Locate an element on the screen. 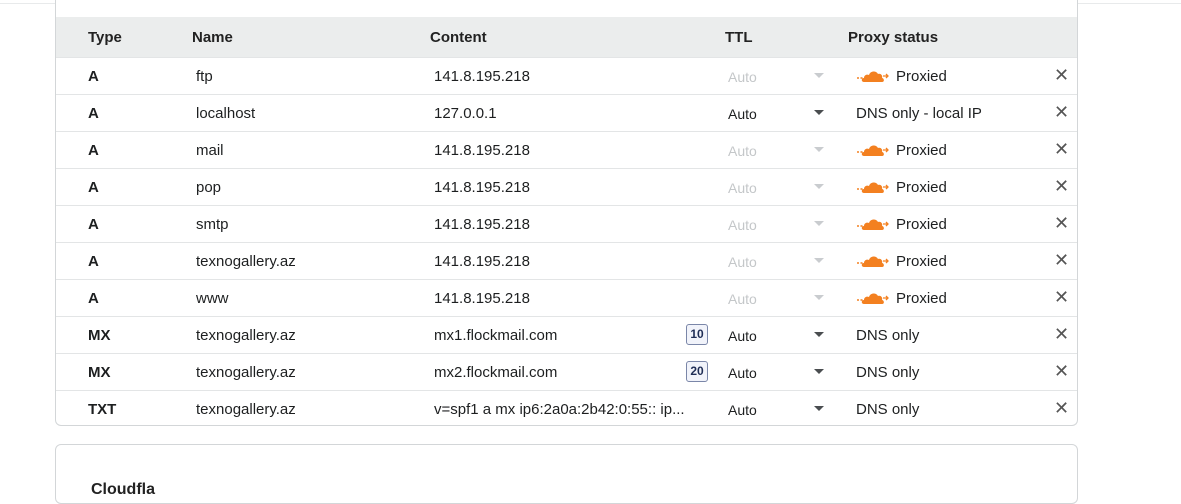 The height and width of the screenshot is (504, 1181). section-title: Cloudfla is located at coordinates (123, 489).